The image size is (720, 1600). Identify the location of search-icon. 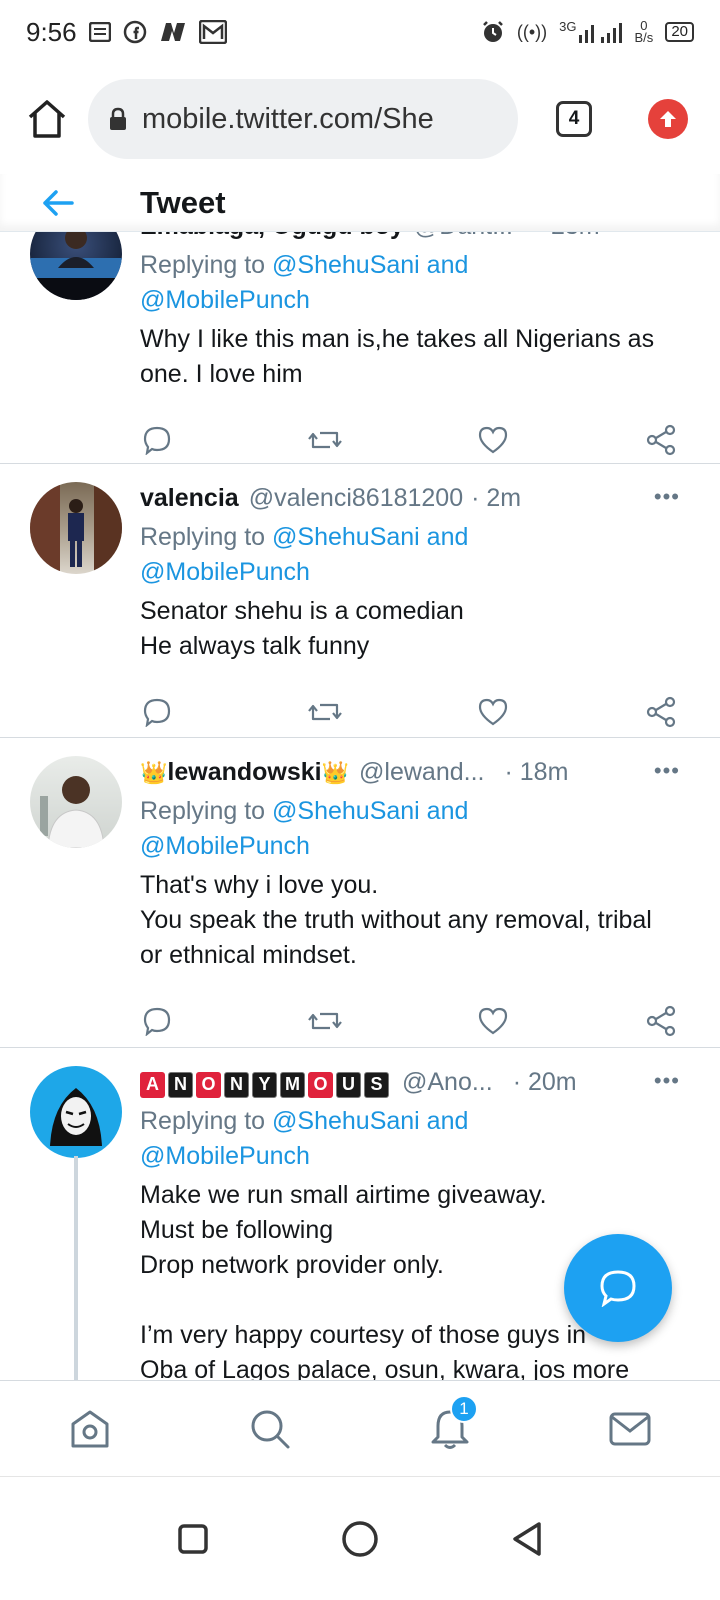
(270, 1429).